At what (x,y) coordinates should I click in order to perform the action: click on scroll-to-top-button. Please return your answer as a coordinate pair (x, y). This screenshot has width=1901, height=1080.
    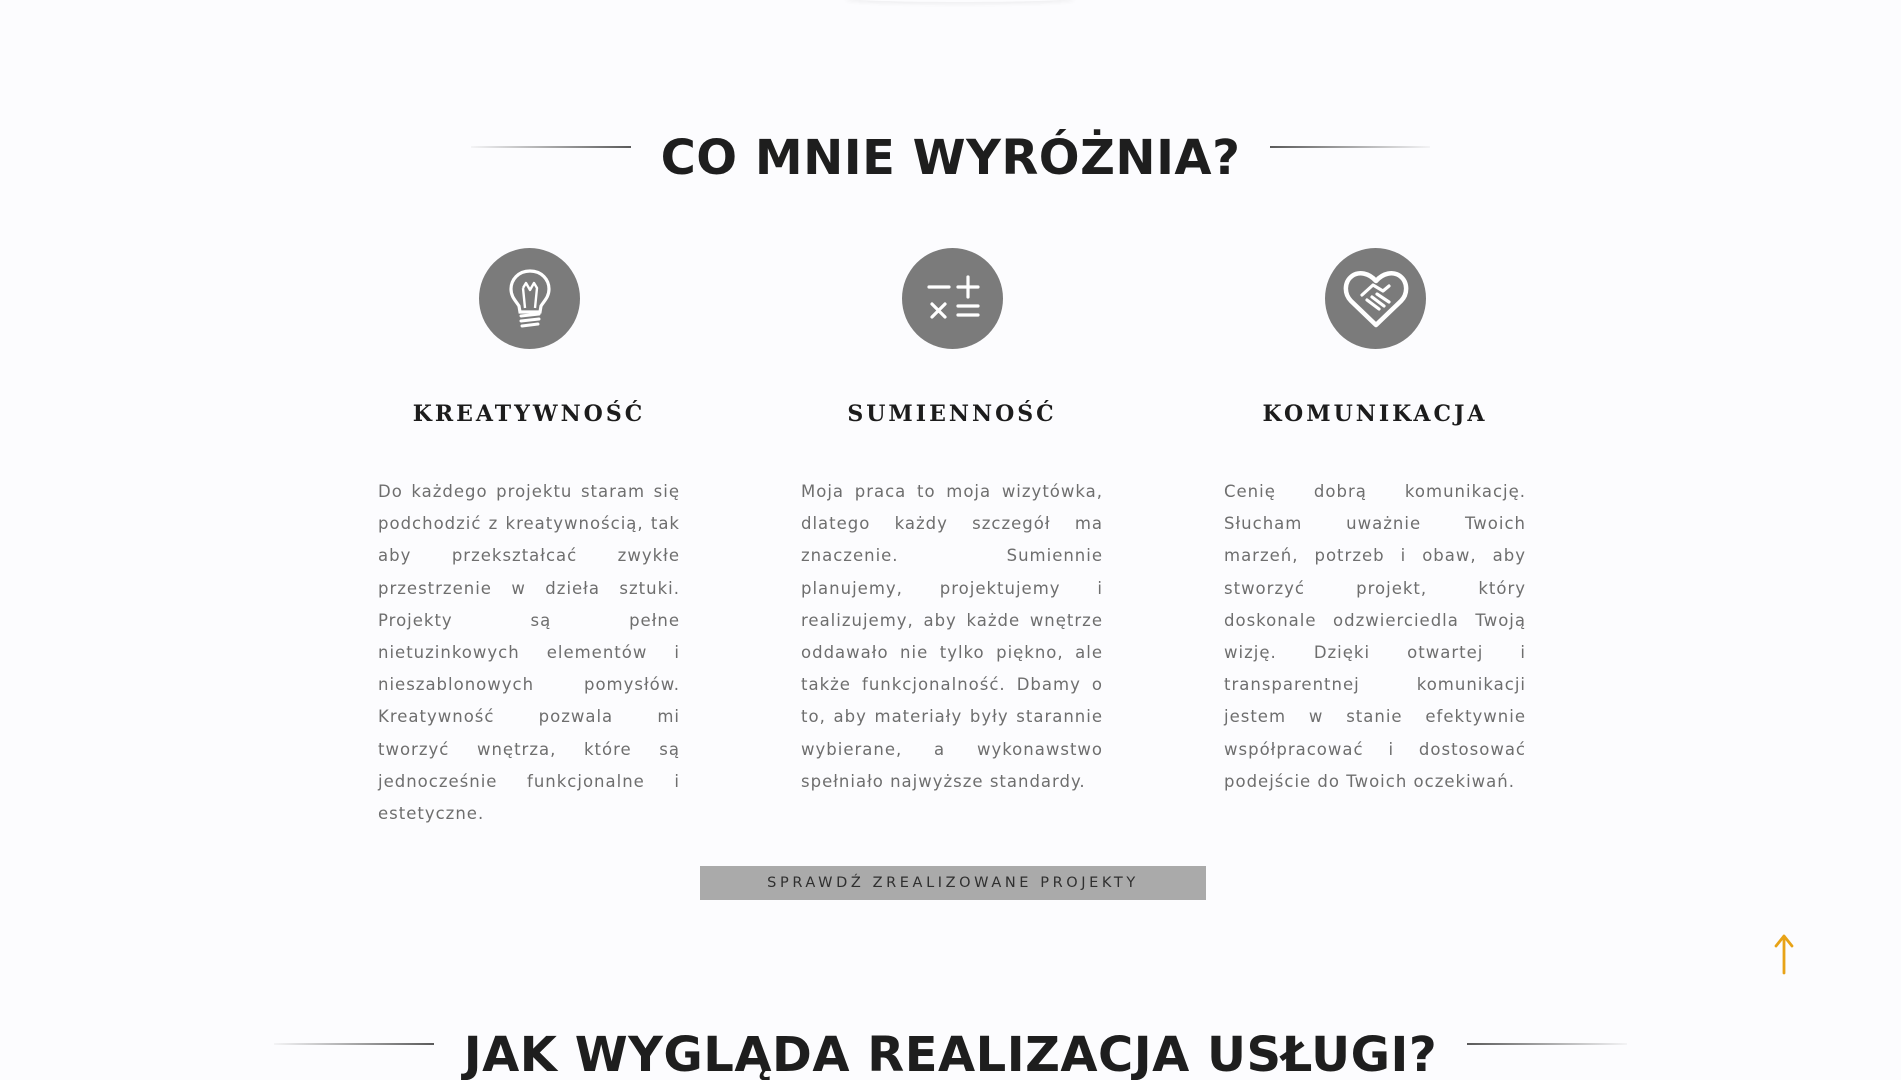
    Looking at the image, I should click on (1784, 954).